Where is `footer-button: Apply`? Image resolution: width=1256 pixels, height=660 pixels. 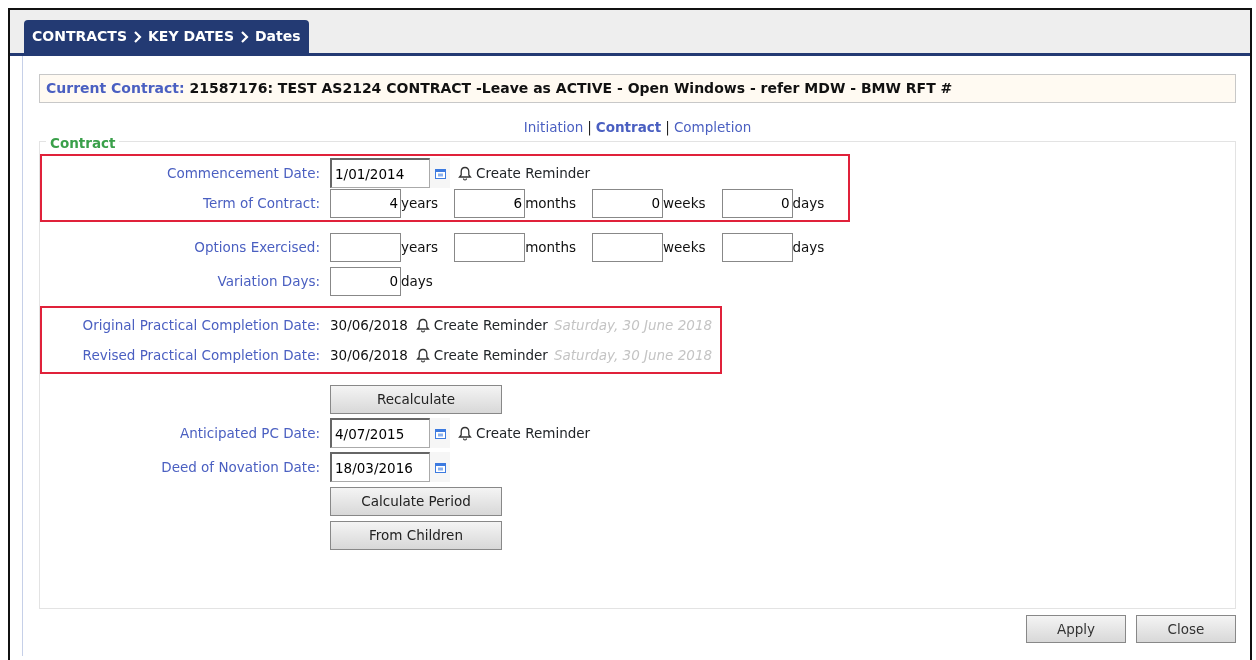 footer-button: Apply is located at coordinates (1076, 629).